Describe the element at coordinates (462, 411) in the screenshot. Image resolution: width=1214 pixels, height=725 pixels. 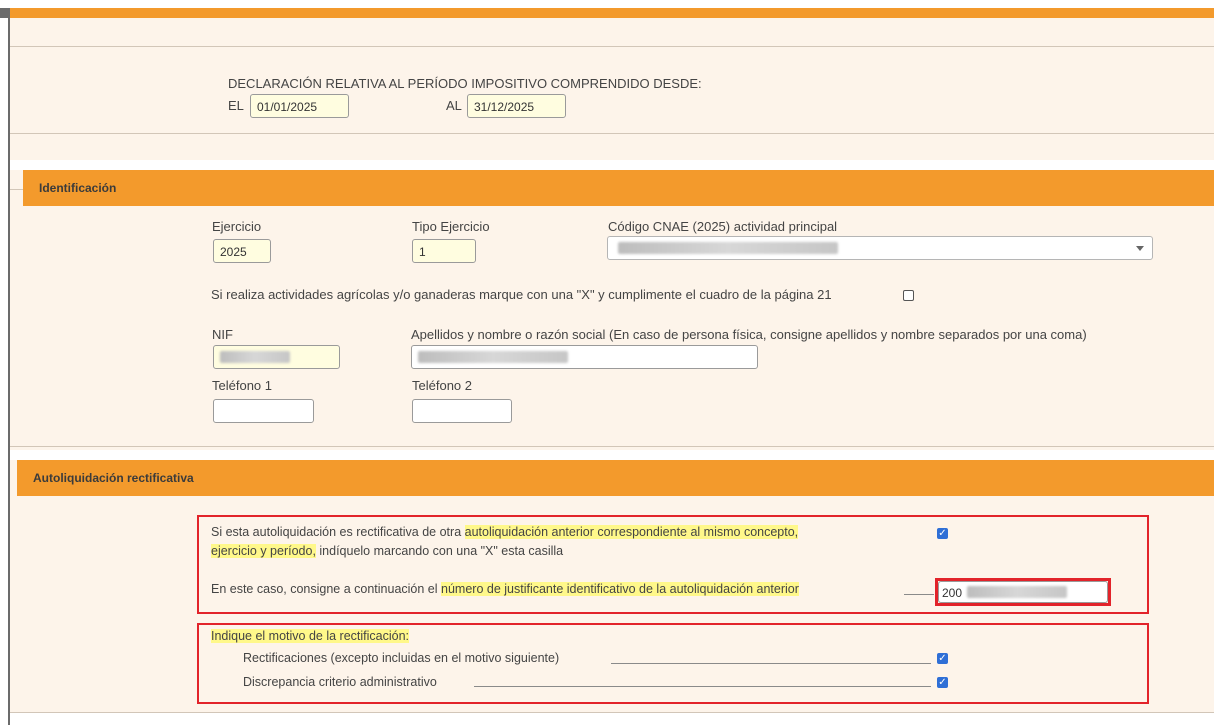
I see `telefono2-field` at that location.